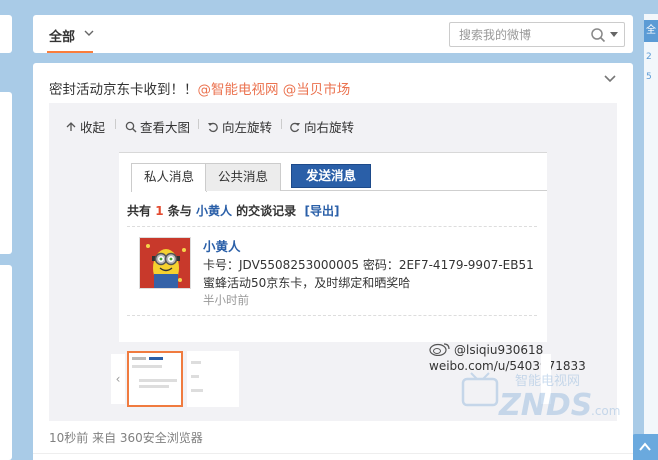 This screenshot has height=460, width=658. What do you see at coordinates (317, 90) in the screenshot?
I see `mention-link: @当贝市场` at bounding box center [317, 90].